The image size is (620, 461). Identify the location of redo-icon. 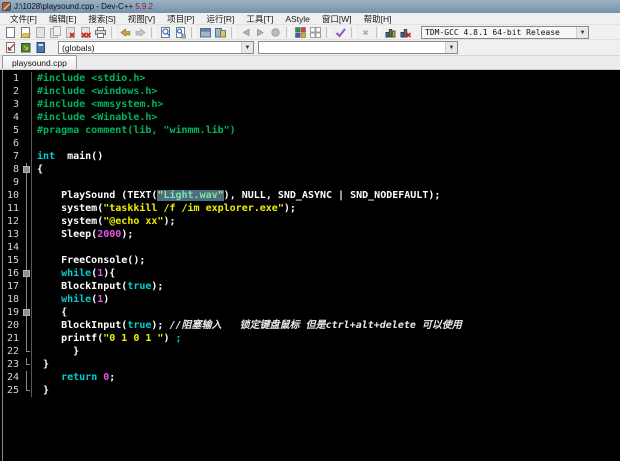
(140, 32).